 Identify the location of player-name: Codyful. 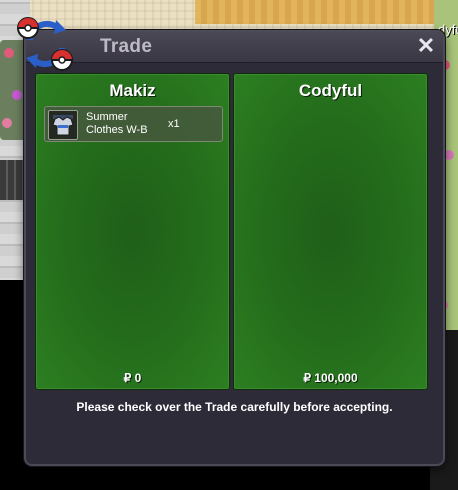
(330, 90).